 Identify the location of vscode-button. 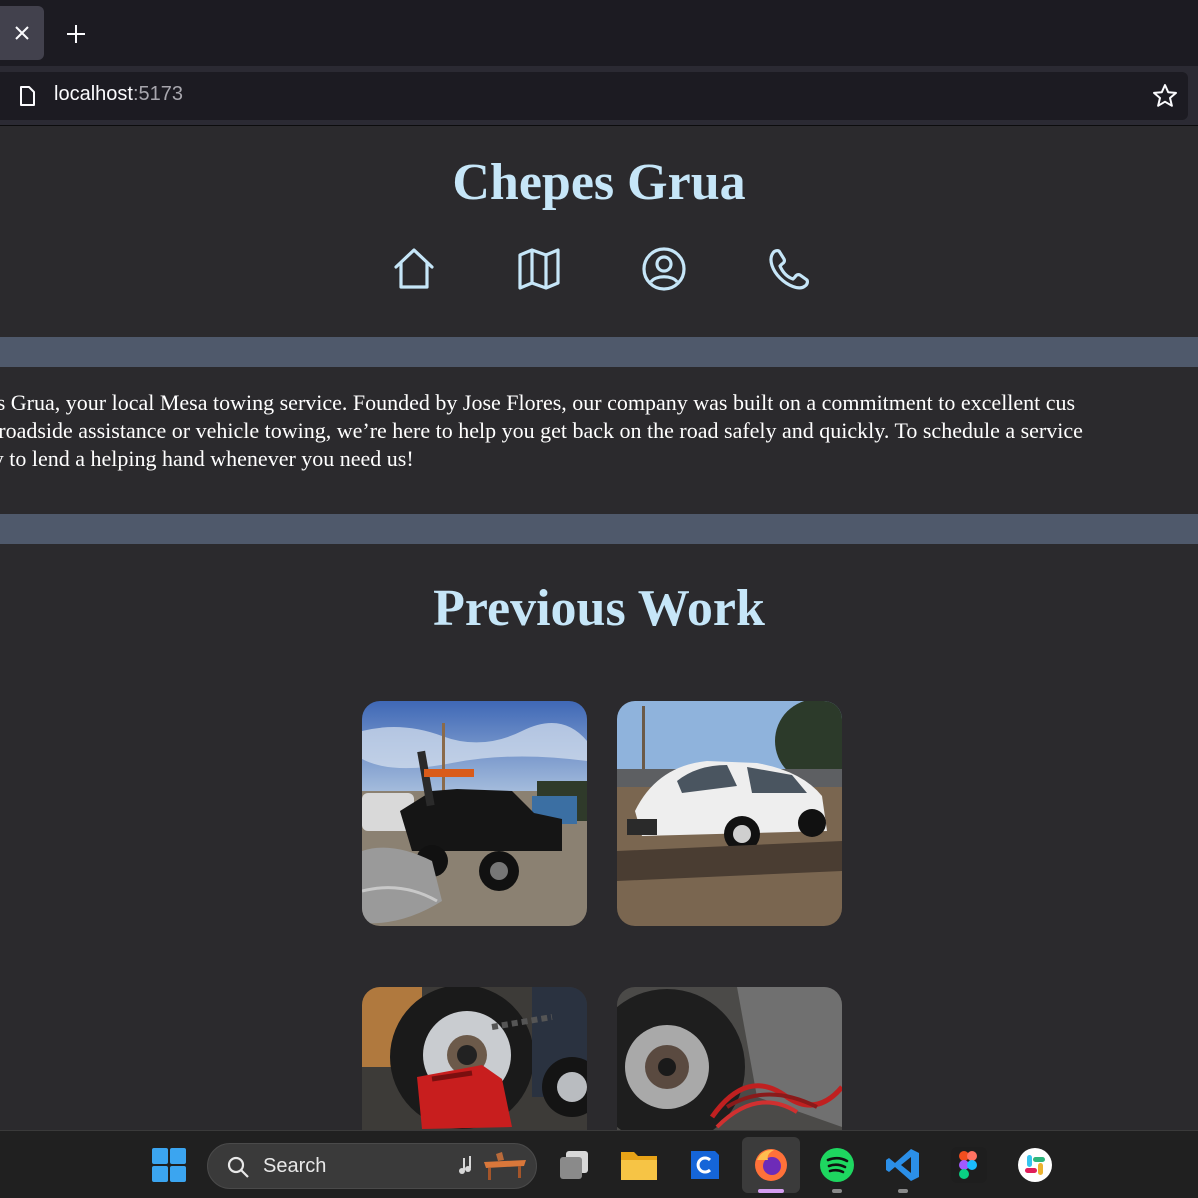
(903, 1165).